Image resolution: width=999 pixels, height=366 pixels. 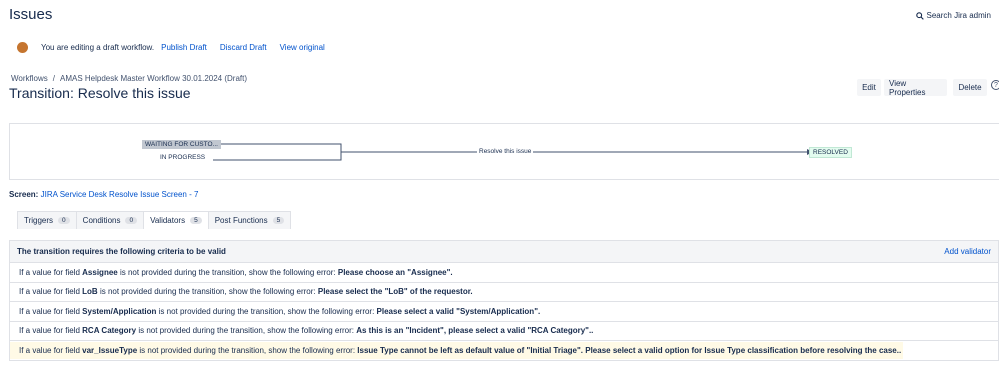 I want to click on tab-label: Validators, so click(x=168, y=220).